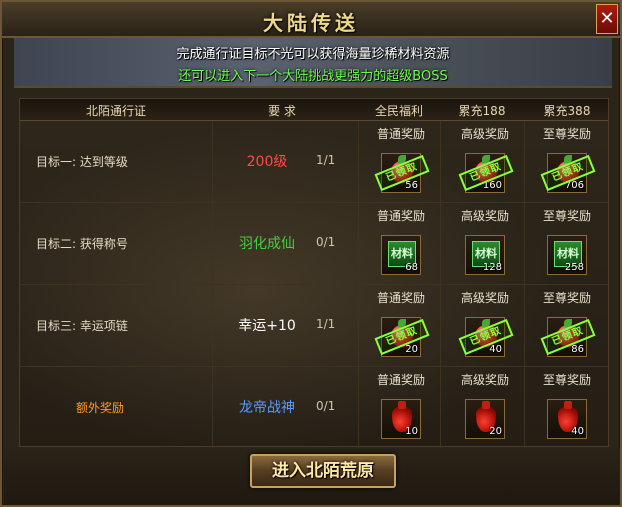  What do you see at coordinates (402, 173) in the screenshot?
I see `reward-slot: 56 已领取` at bounding box center [402, 173].